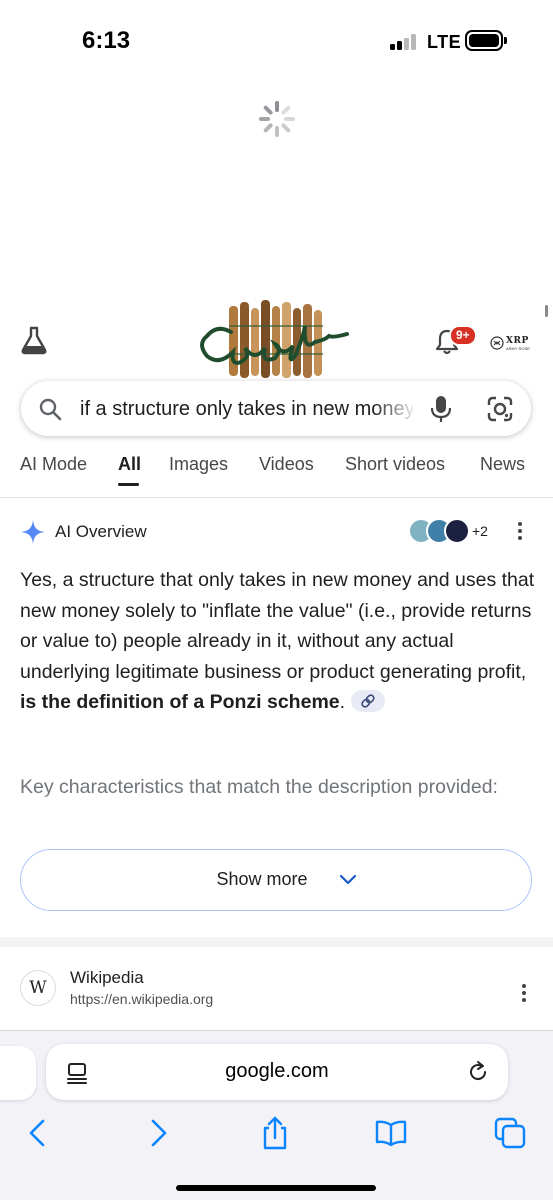 This screenshot has height=1200, width=553. I want to click on status-bar: 6:13 LTE, so click(276, 40).